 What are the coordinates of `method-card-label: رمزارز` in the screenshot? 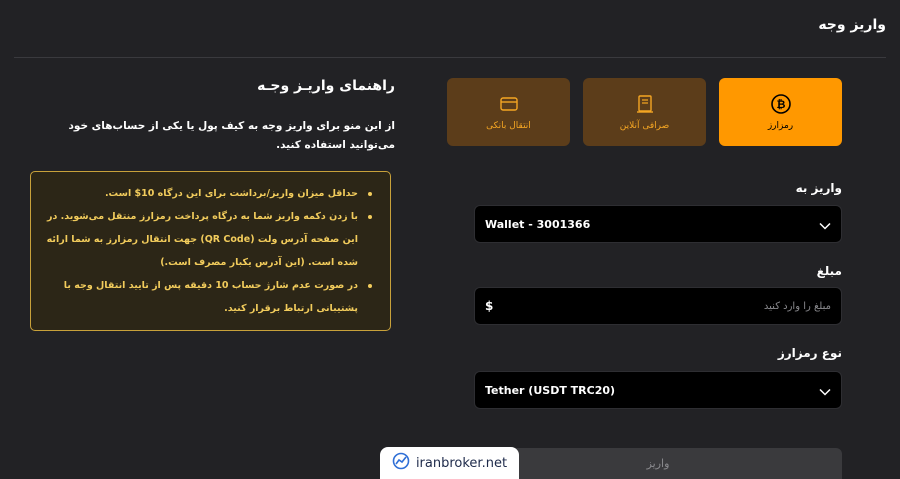 It's located at (780, 126).